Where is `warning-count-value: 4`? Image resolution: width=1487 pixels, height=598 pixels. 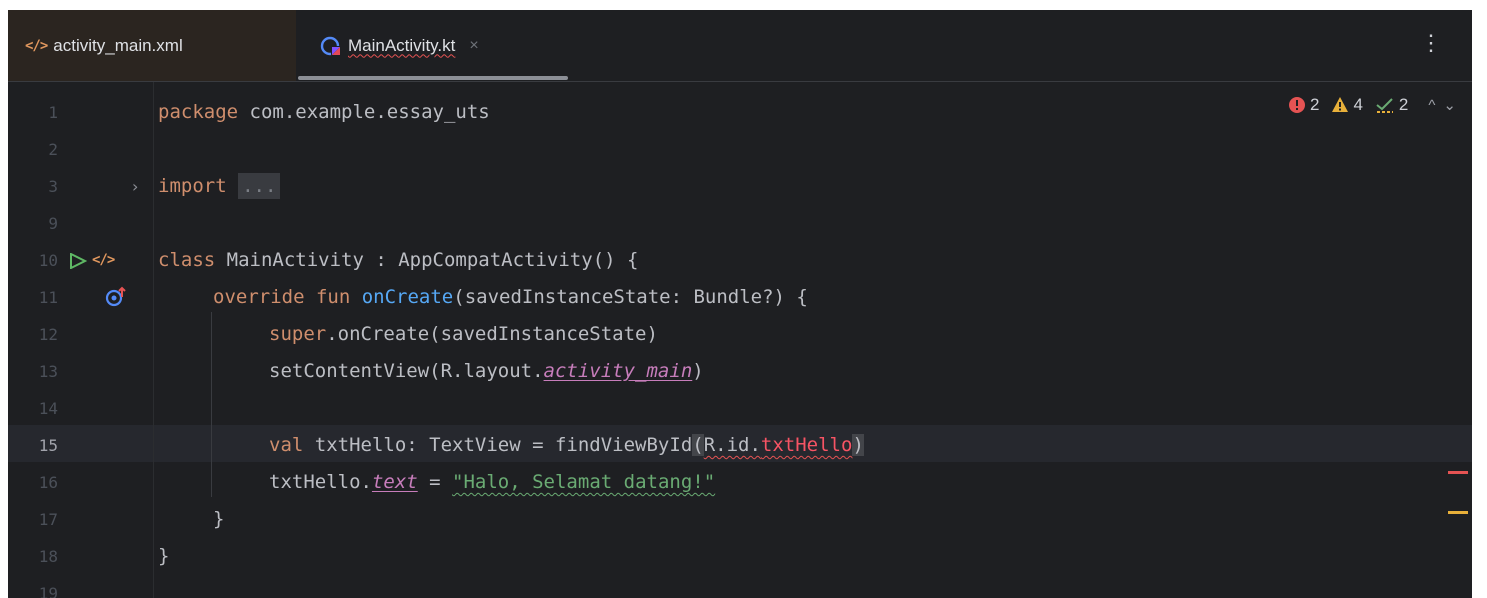
warning-count-value: 4 is located at coordinates (1358, 104).